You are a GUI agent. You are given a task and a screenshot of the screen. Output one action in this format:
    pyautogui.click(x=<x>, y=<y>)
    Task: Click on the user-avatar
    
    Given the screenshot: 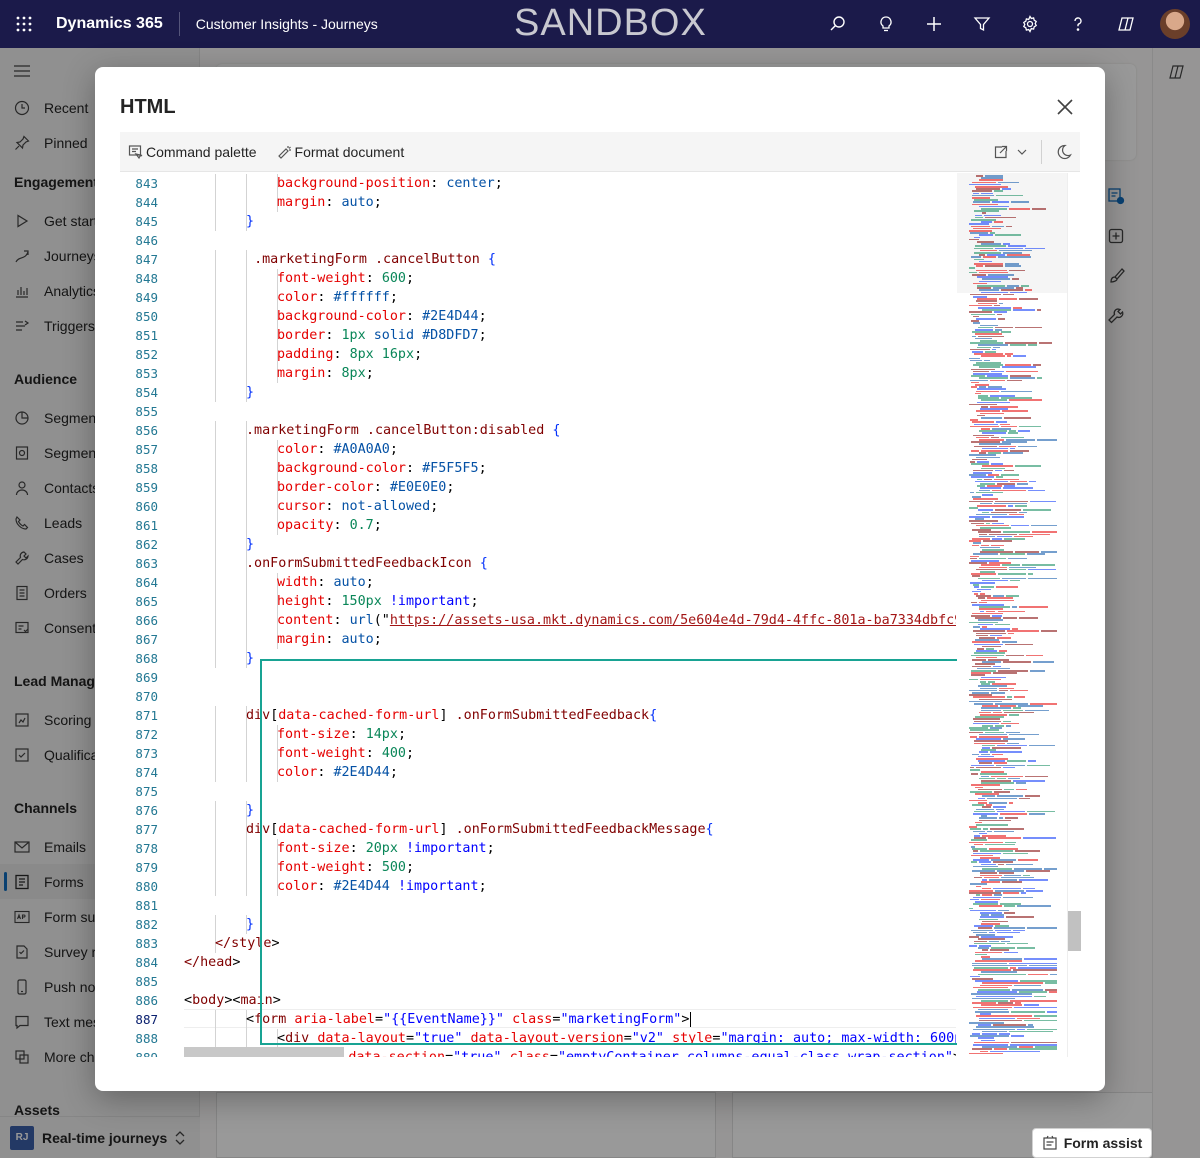 What is the action you would take?
    pyautogui.click(x=1175, y=24)
    